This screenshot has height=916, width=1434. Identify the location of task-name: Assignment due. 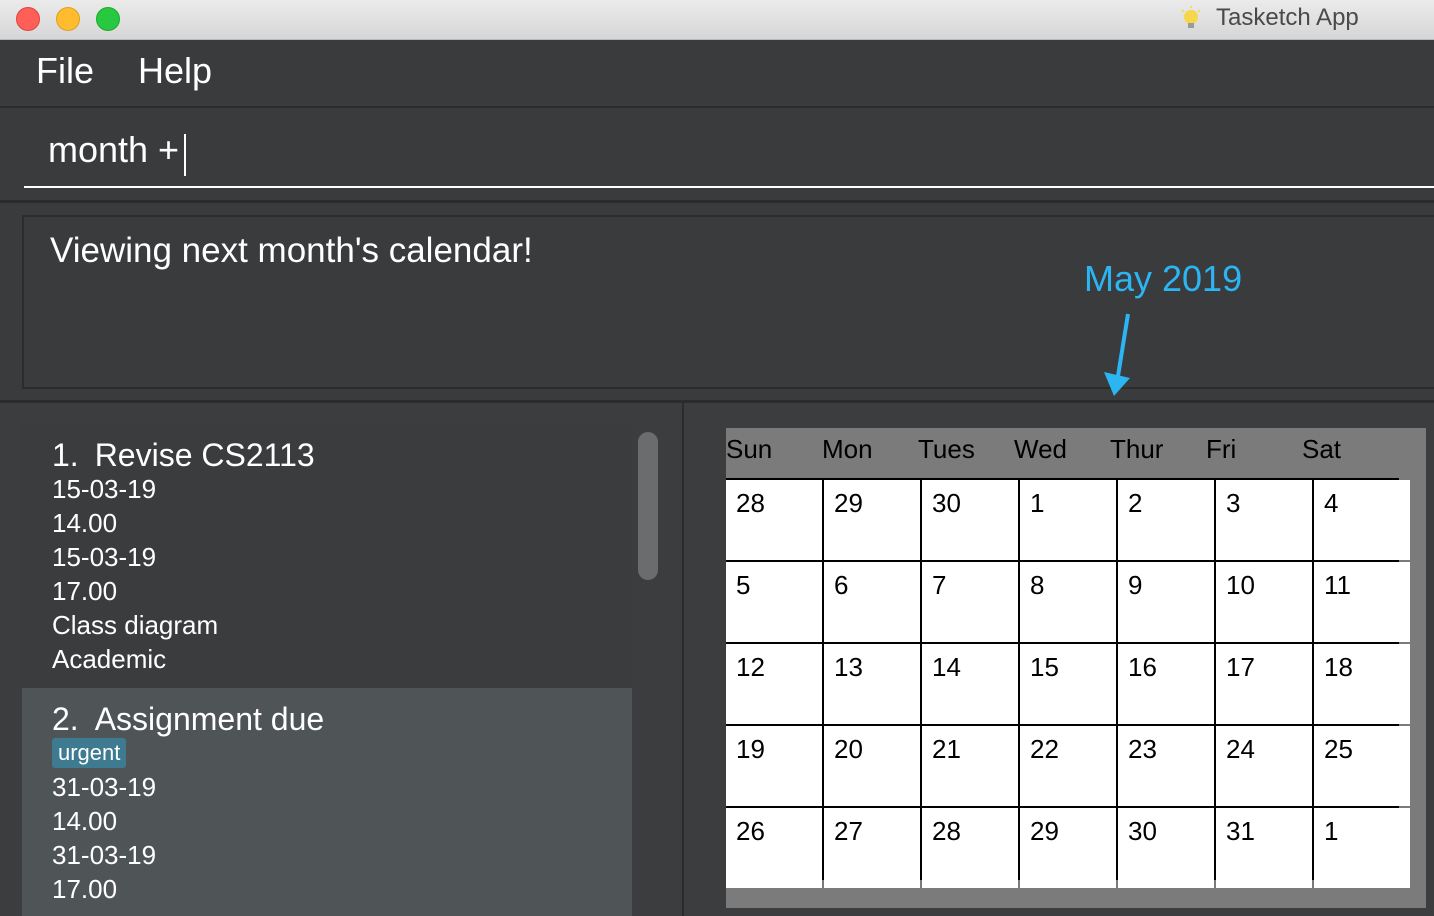
(209, 719).